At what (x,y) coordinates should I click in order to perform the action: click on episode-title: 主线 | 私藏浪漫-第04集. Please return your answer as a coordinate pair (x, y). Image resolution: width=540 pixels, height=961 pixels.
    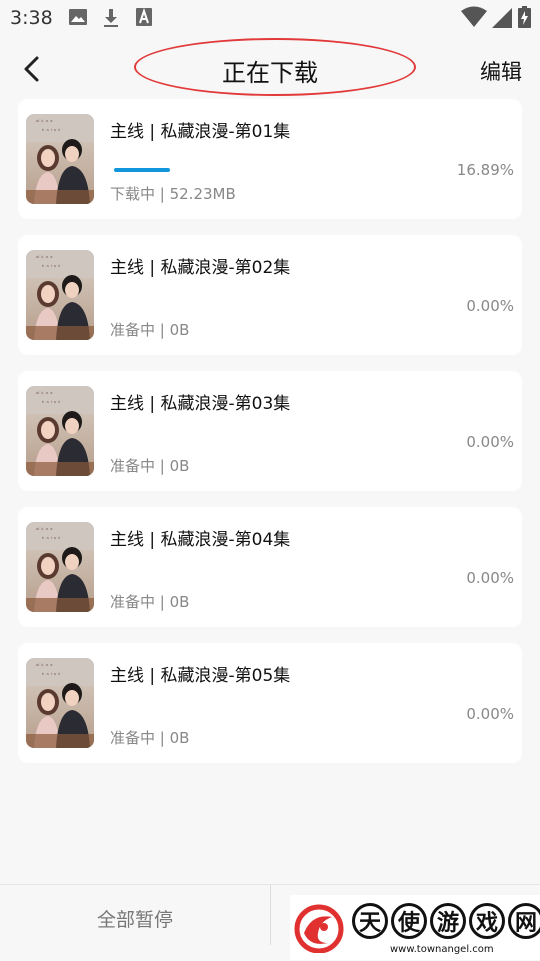
    Looking at the image, I should click on (200, 540).